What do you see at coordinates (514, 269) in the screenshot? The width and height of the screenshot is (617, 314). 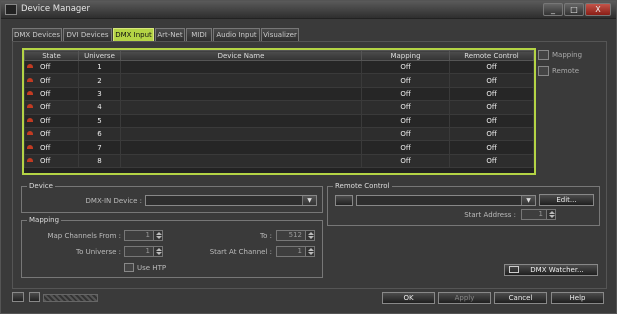 I see `monitor-icon` at bounding box center [514, 269].